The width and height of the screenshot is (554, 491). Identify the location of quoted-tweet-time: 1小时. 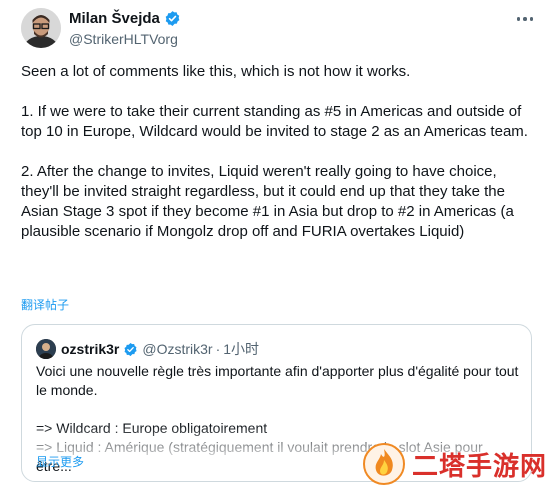
(241, 349).